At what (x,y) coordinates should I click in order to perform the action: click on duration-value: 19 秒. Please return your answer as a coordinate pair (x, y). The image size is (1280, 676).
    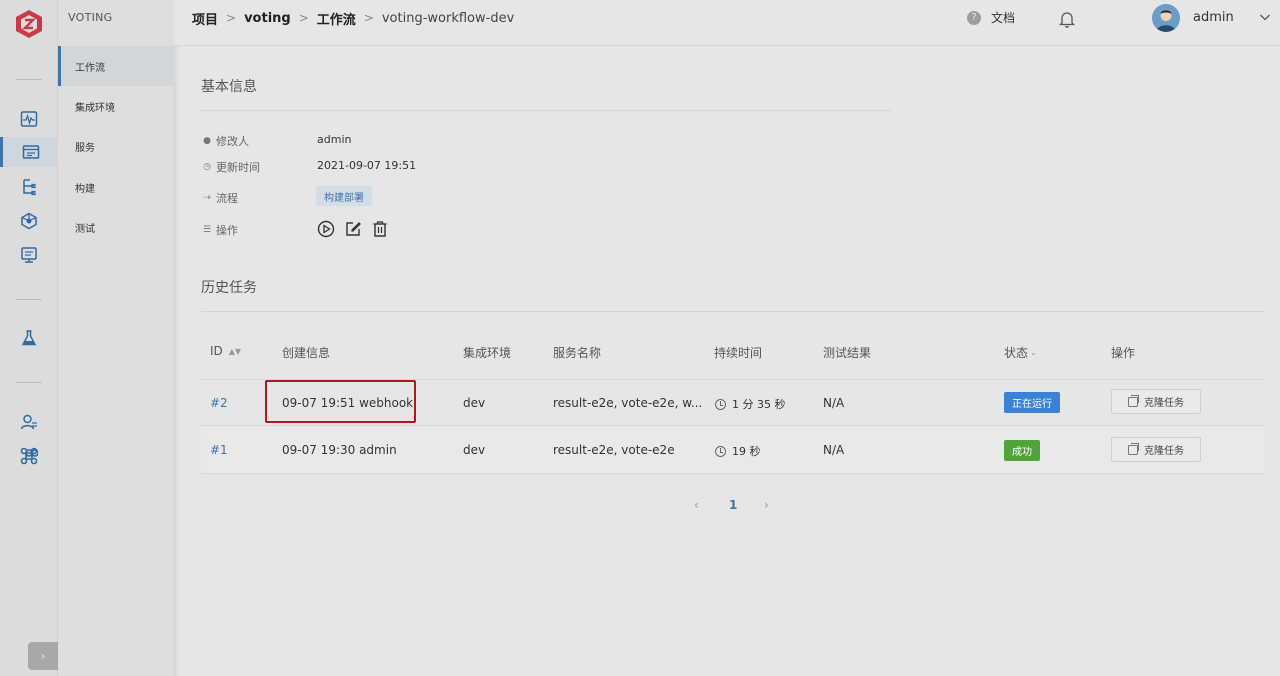
    Looking at the image, I should click on (738, 451).